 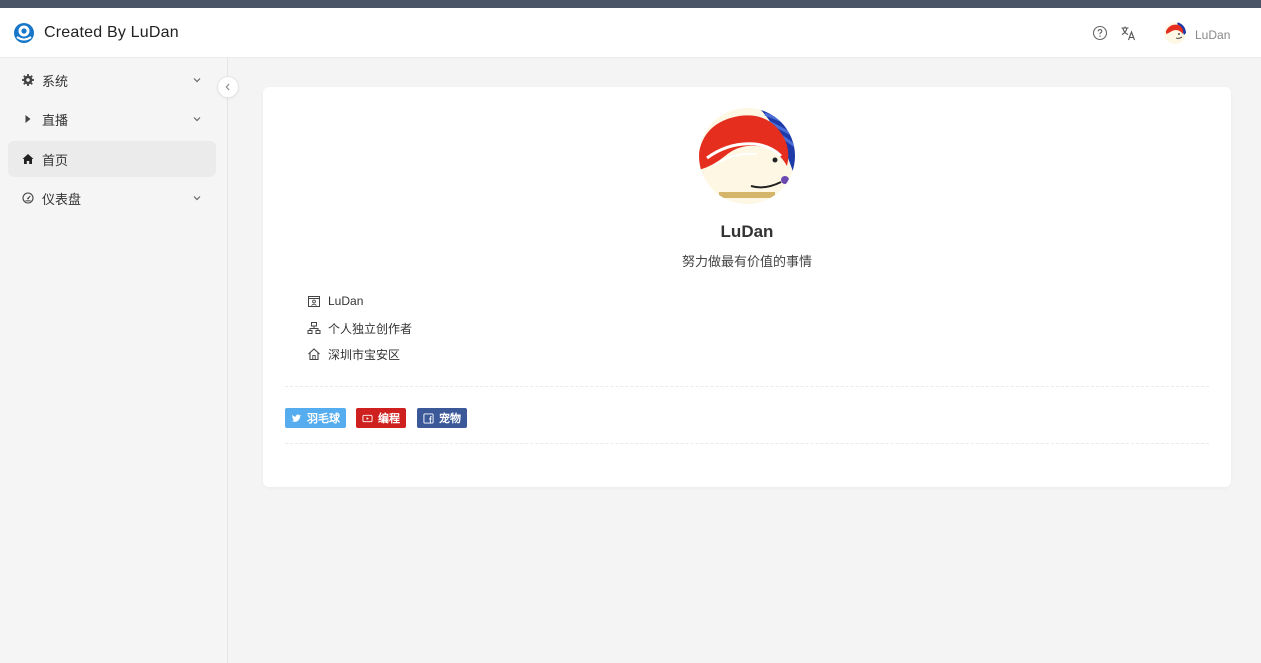 I want to click on tag-programming: 编程, so click(x=381, y=418).